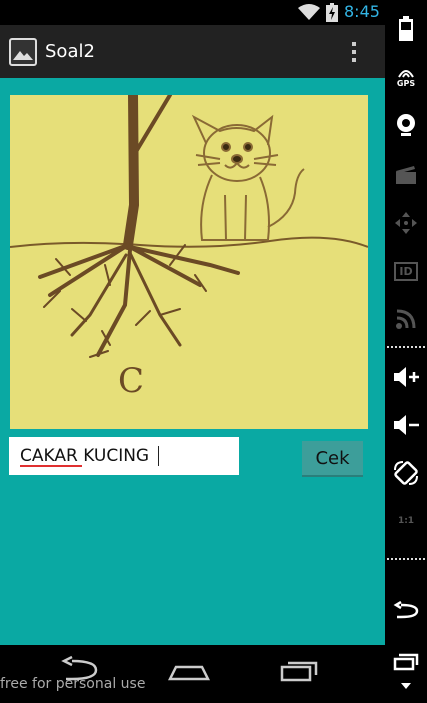 The width and height of the screenshot is (427, 703). I want to click on check-button: Cek, so click(332, 459).